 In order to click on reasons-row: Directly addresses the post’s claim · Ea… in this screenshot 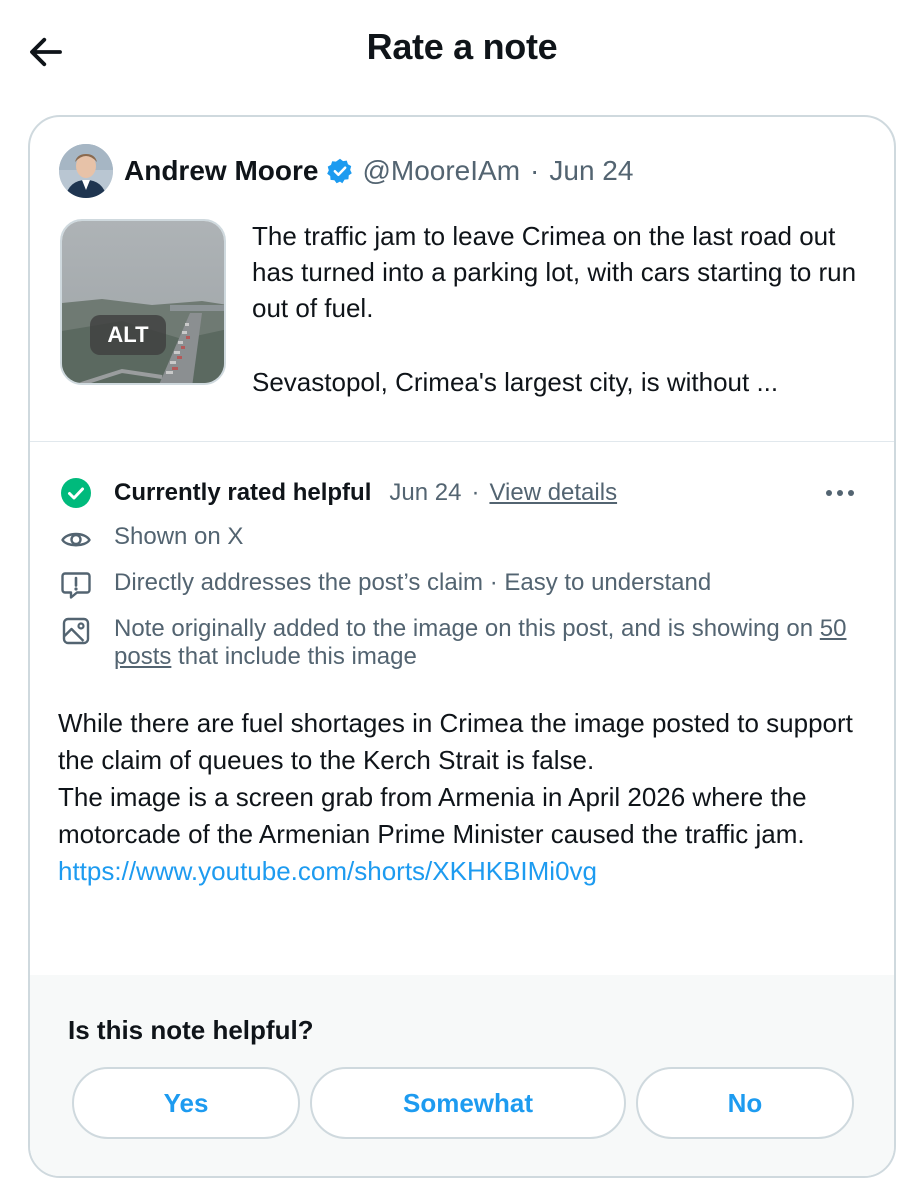, I will do `click(464, 585)`.